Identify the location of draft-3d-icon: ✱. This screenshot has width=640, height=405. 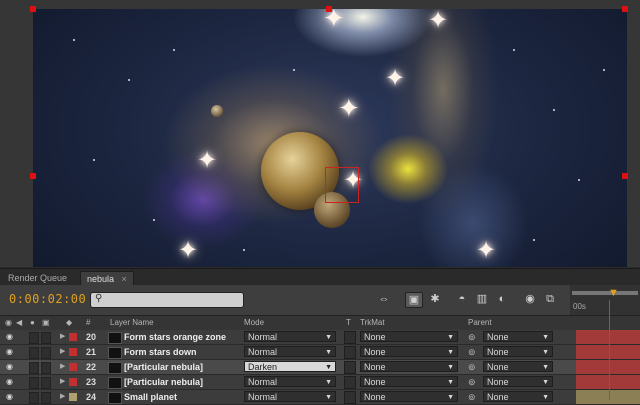
(435, 299).